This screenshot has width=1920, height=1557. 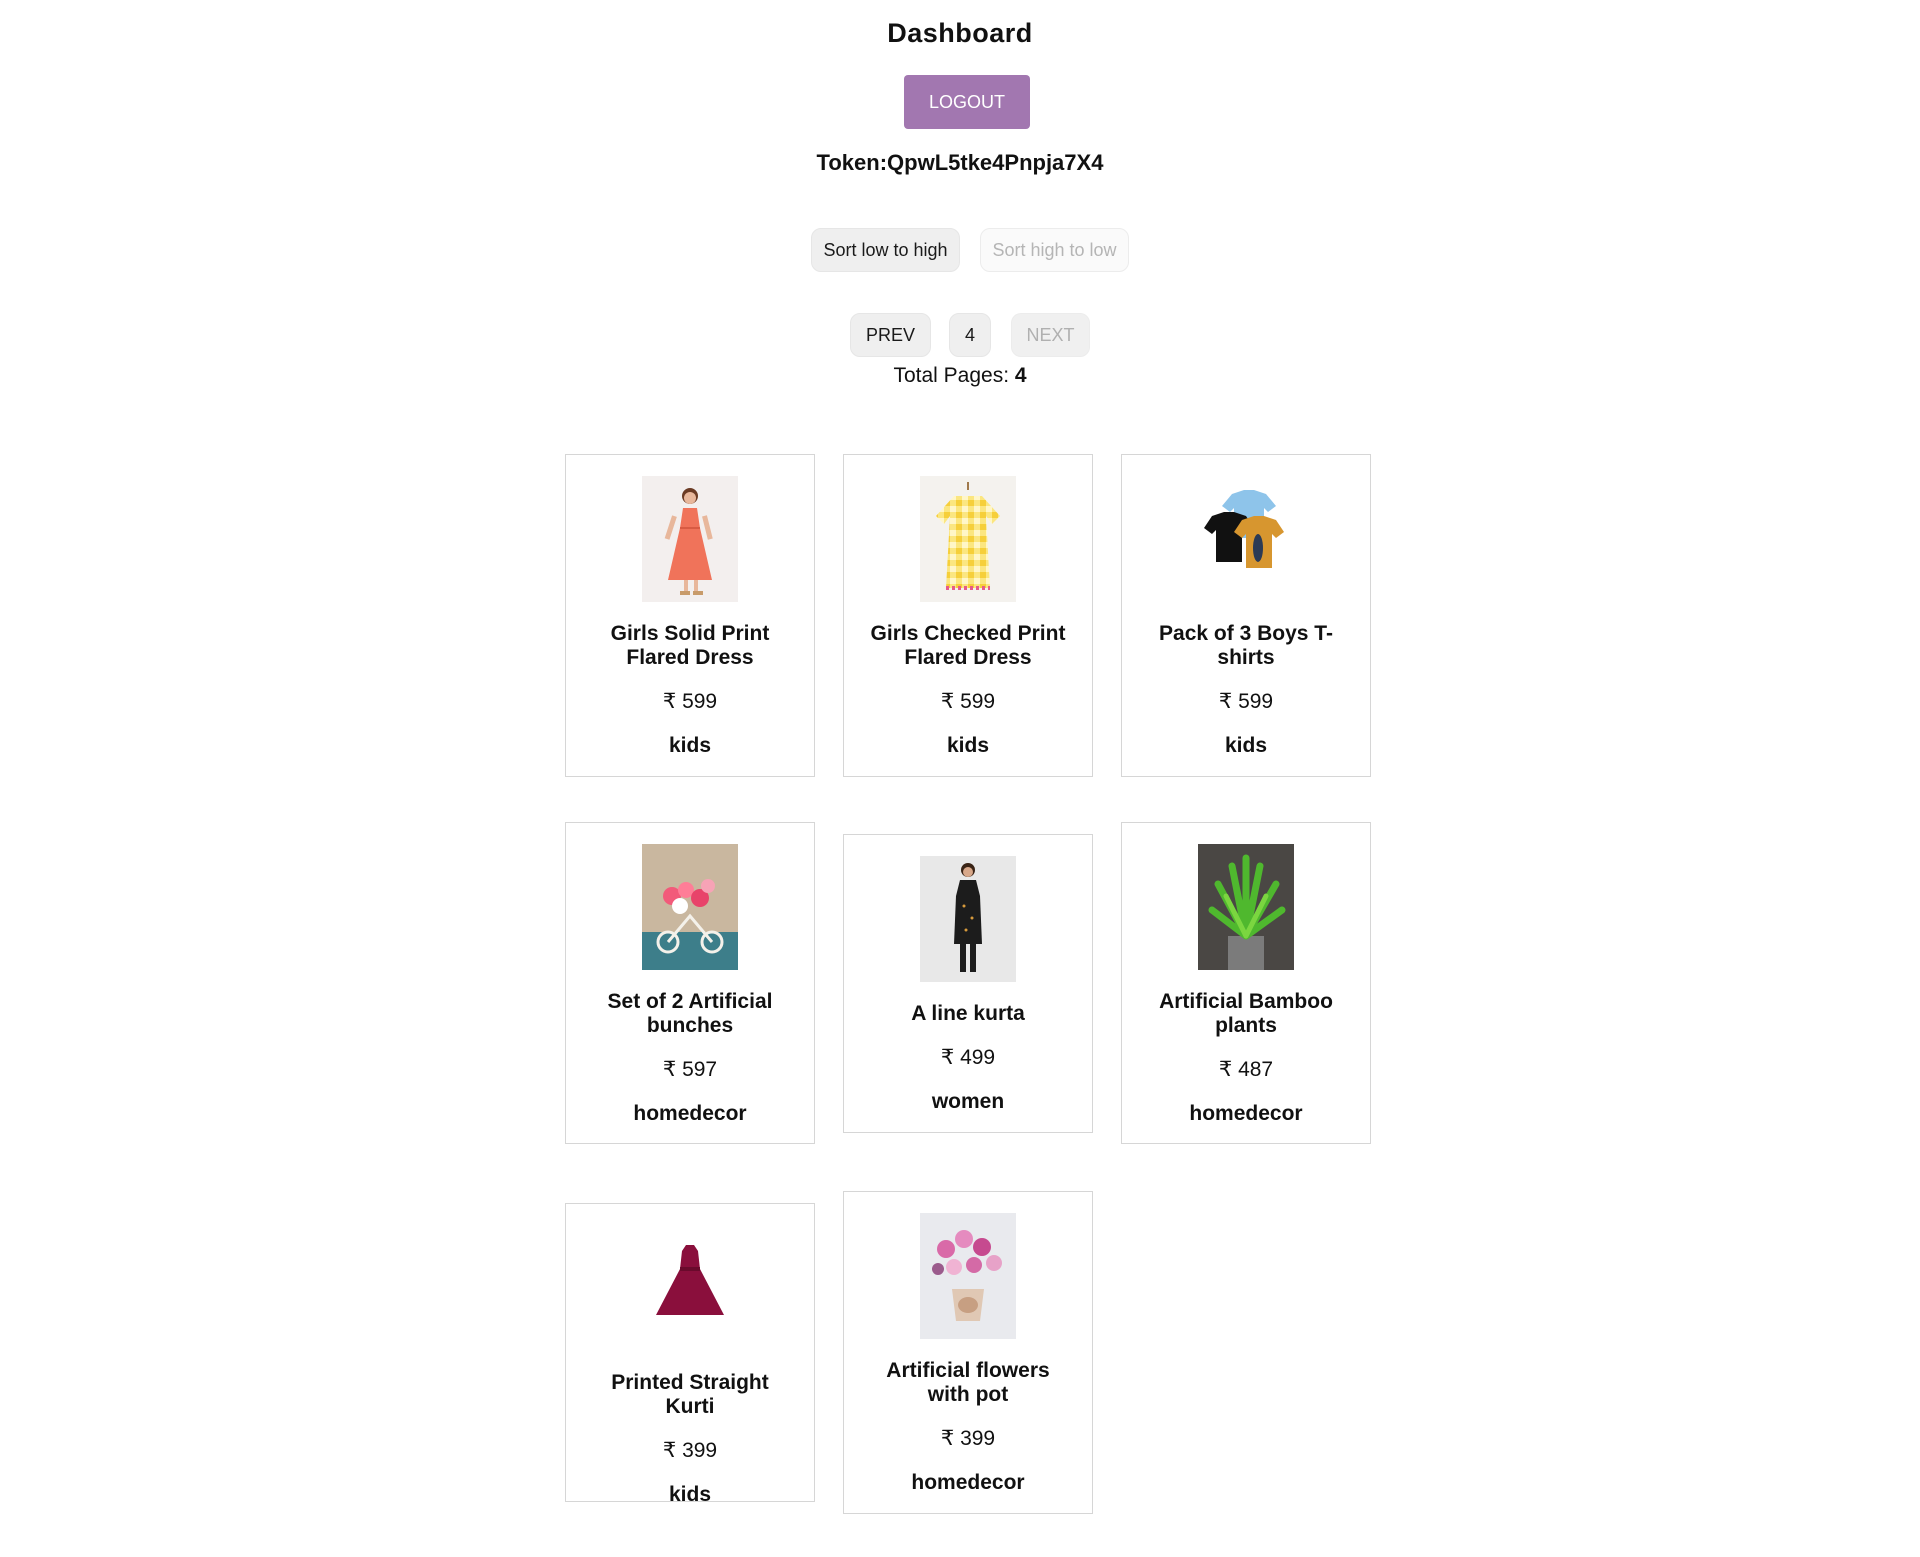 What do you see at coordinates (690, 1069) in the screenshot?
I see `product-price: ₹ 597` at bounding box center [690, 1069].